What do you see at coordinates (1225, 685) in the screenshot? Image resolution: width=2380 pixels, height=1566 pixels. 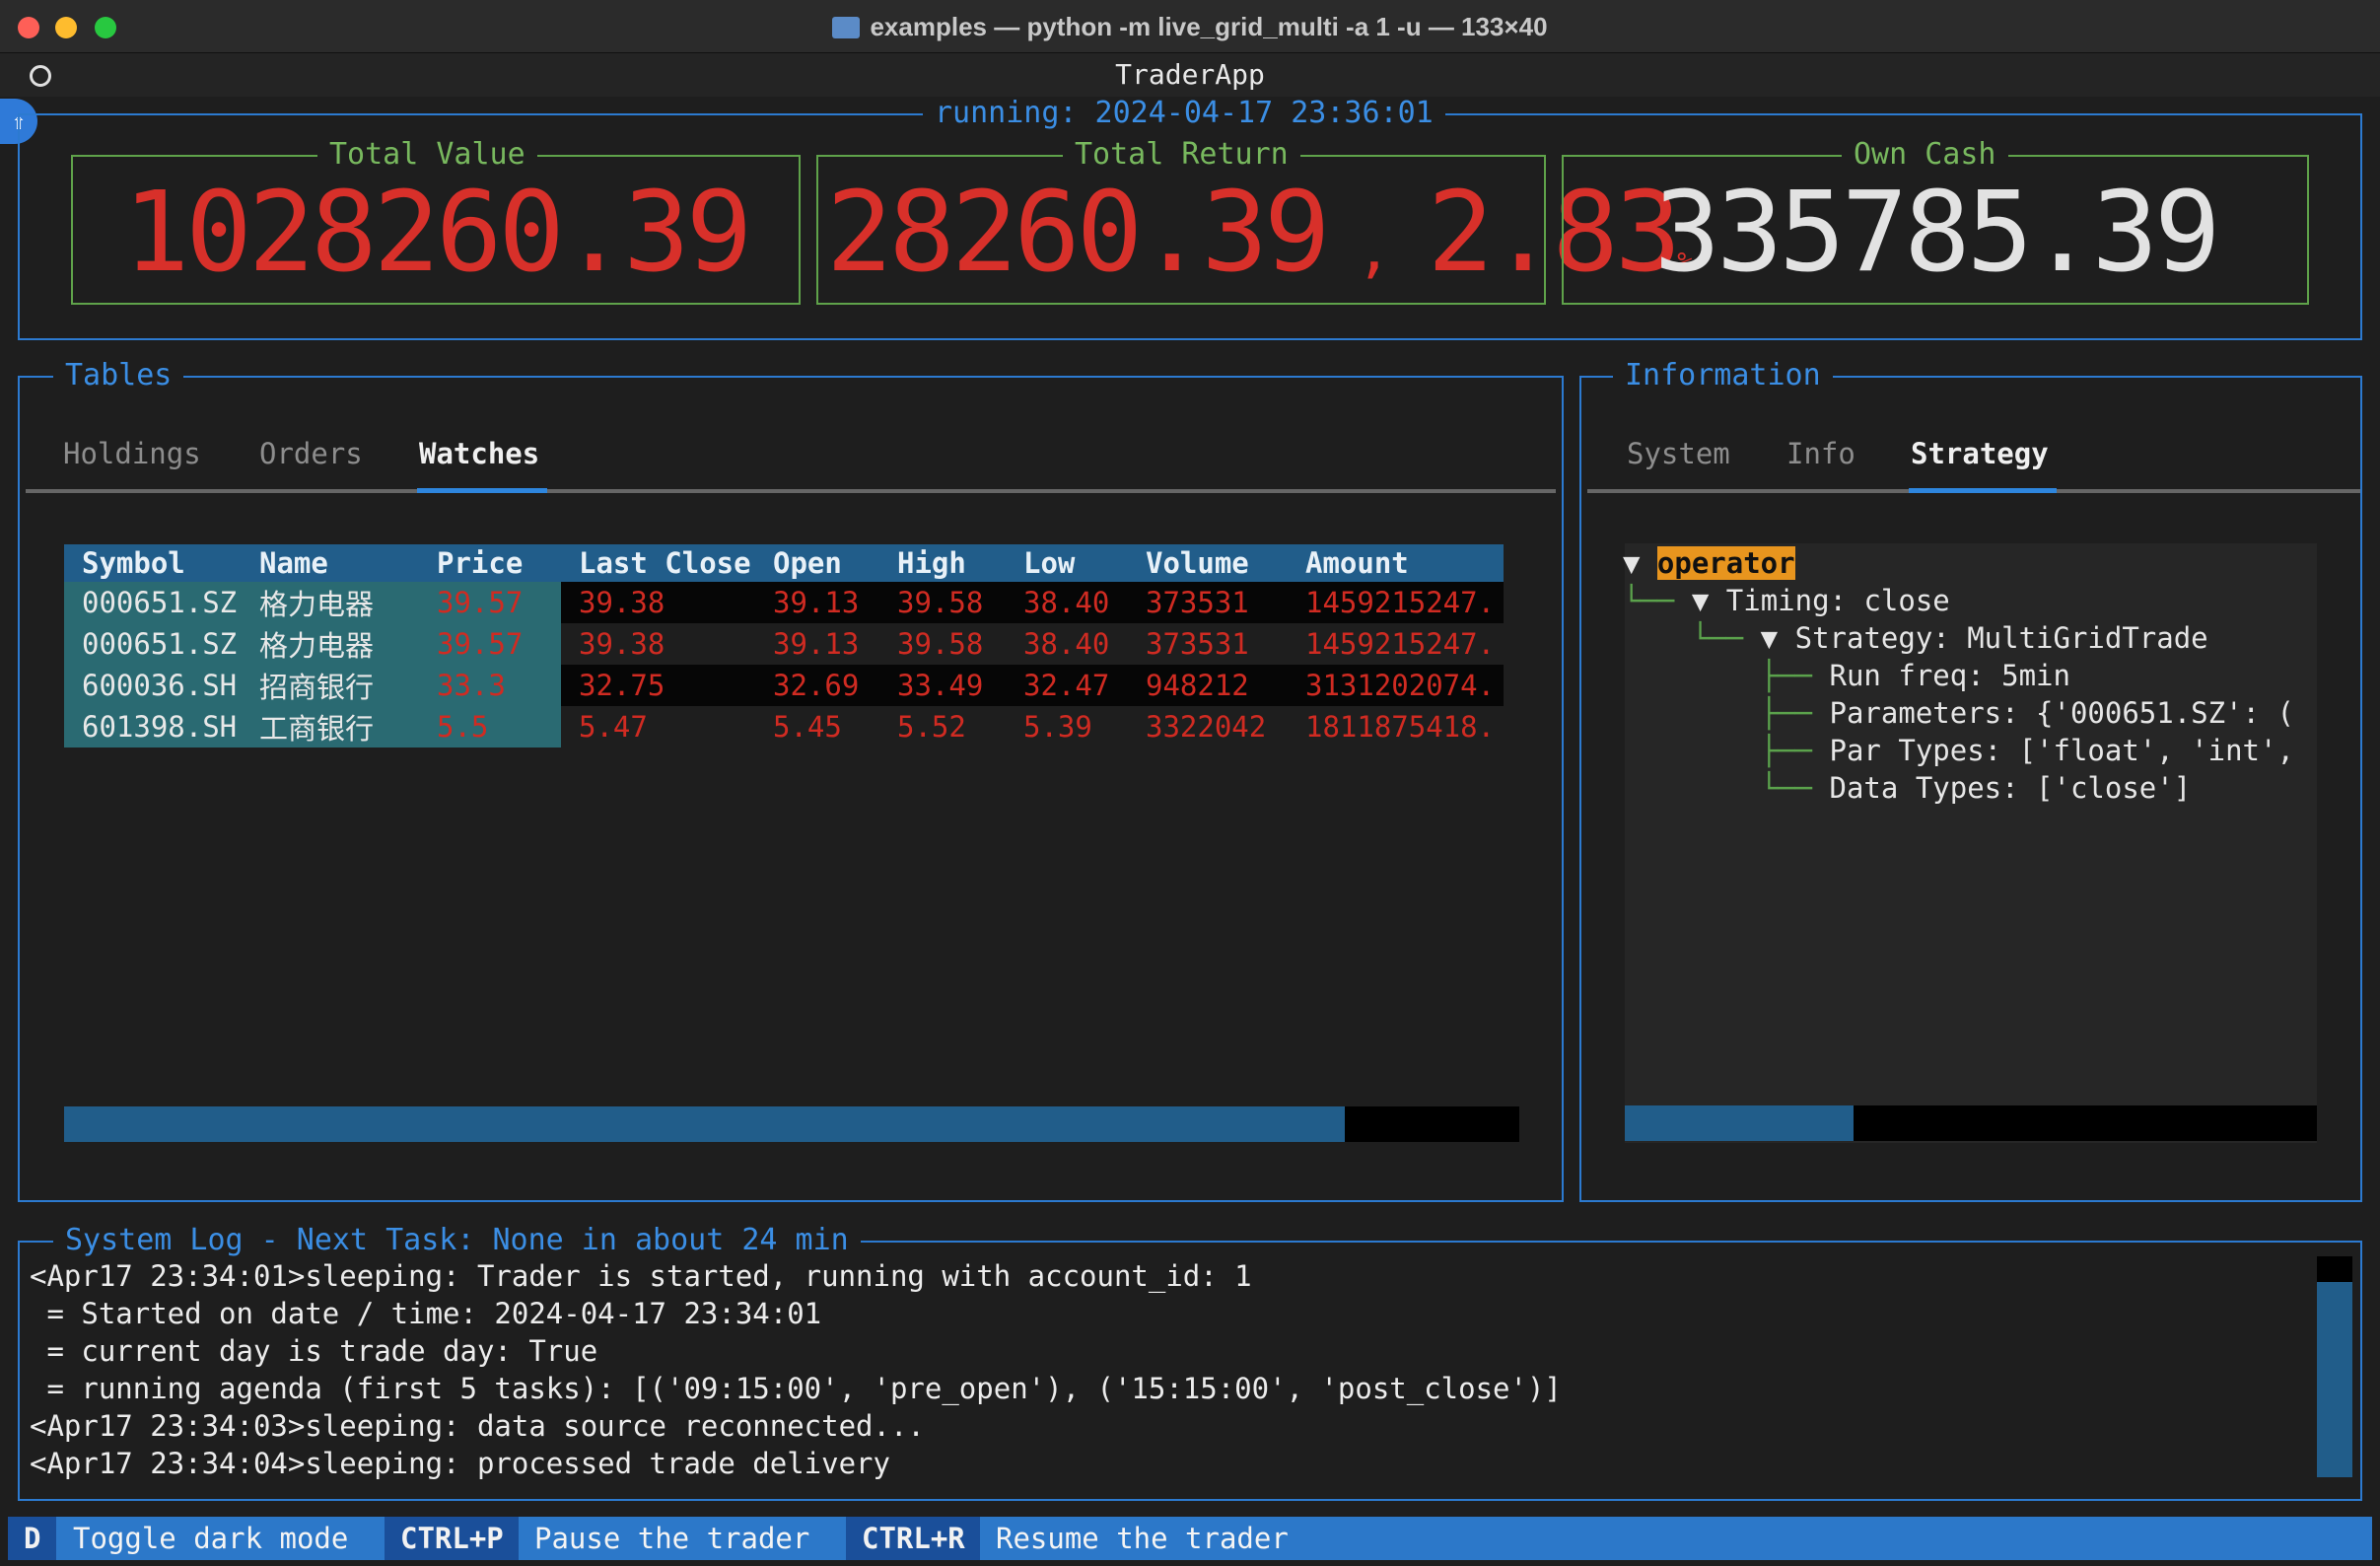 I see `cell-volume: 948212` at bounding box center [1225, 685].